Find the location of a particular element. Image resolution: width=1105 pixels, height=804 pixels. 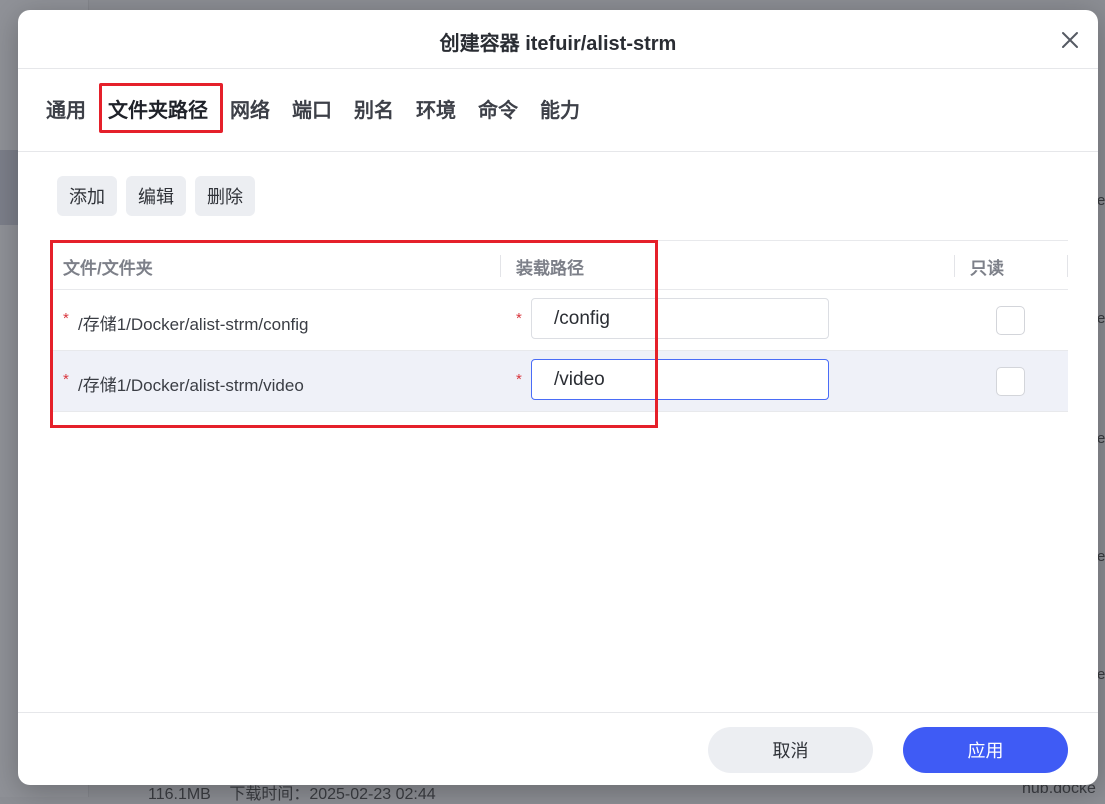

background-size: 116.1MB is located at coordinates (179, 794).